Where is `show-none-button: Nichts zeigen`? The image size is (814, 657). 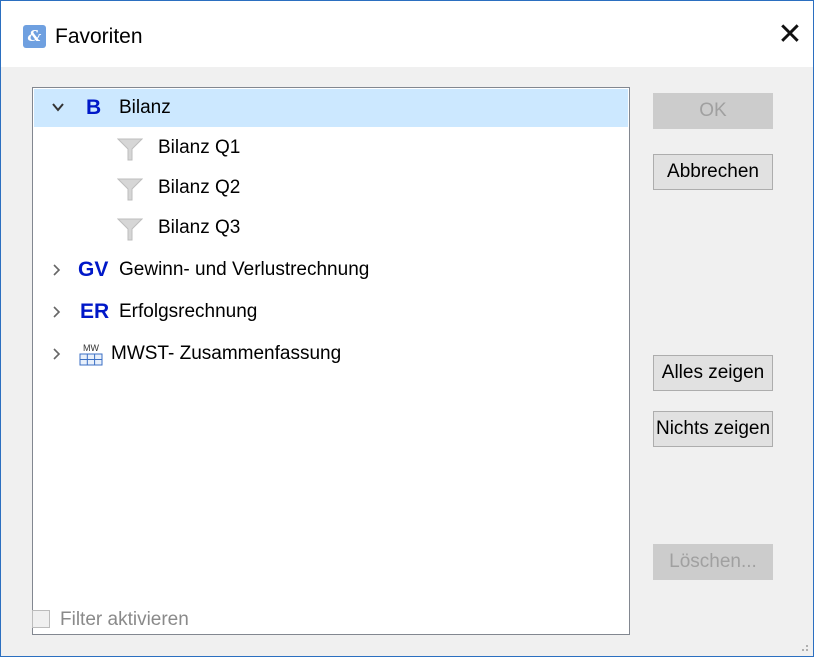
show-none-button: Nichts zeigen is located at coordinates (713, 429).